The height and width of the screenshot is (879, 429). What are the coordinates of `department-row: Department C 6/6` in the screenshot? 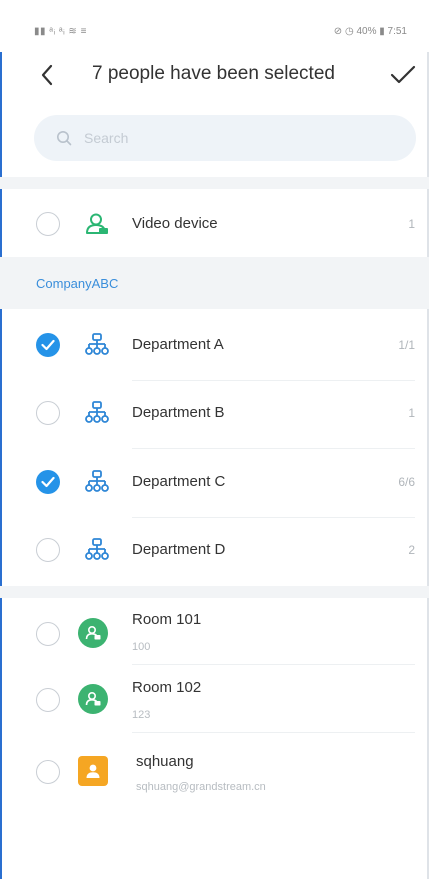 It's located at (214, 483).